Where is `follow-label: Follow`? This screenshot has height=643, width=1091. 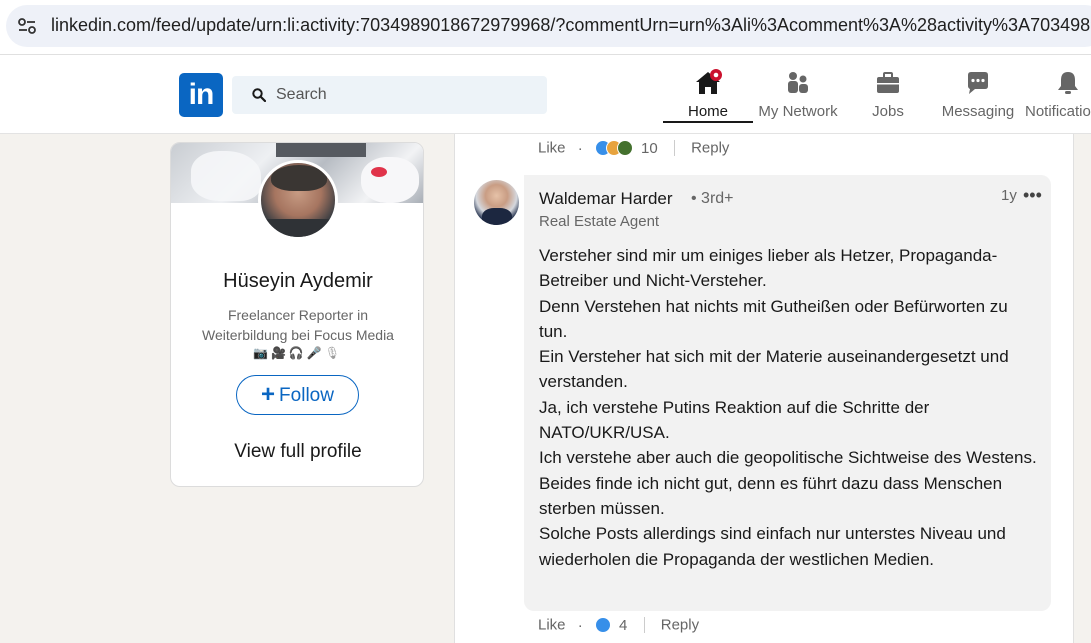 follow-label: Follow is located at coordinates (306, 395).